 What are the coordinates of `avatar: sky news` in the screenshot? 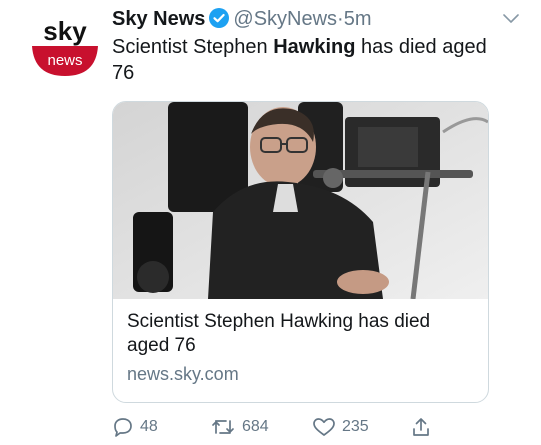 It's located at (65, 43).